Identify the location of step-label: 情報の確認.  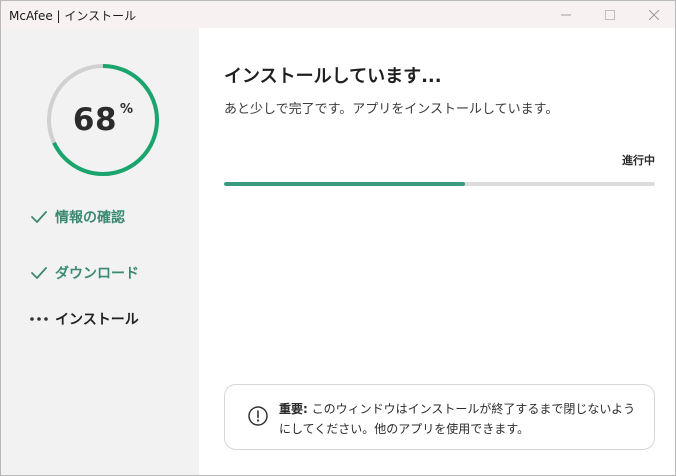
(90, 218).